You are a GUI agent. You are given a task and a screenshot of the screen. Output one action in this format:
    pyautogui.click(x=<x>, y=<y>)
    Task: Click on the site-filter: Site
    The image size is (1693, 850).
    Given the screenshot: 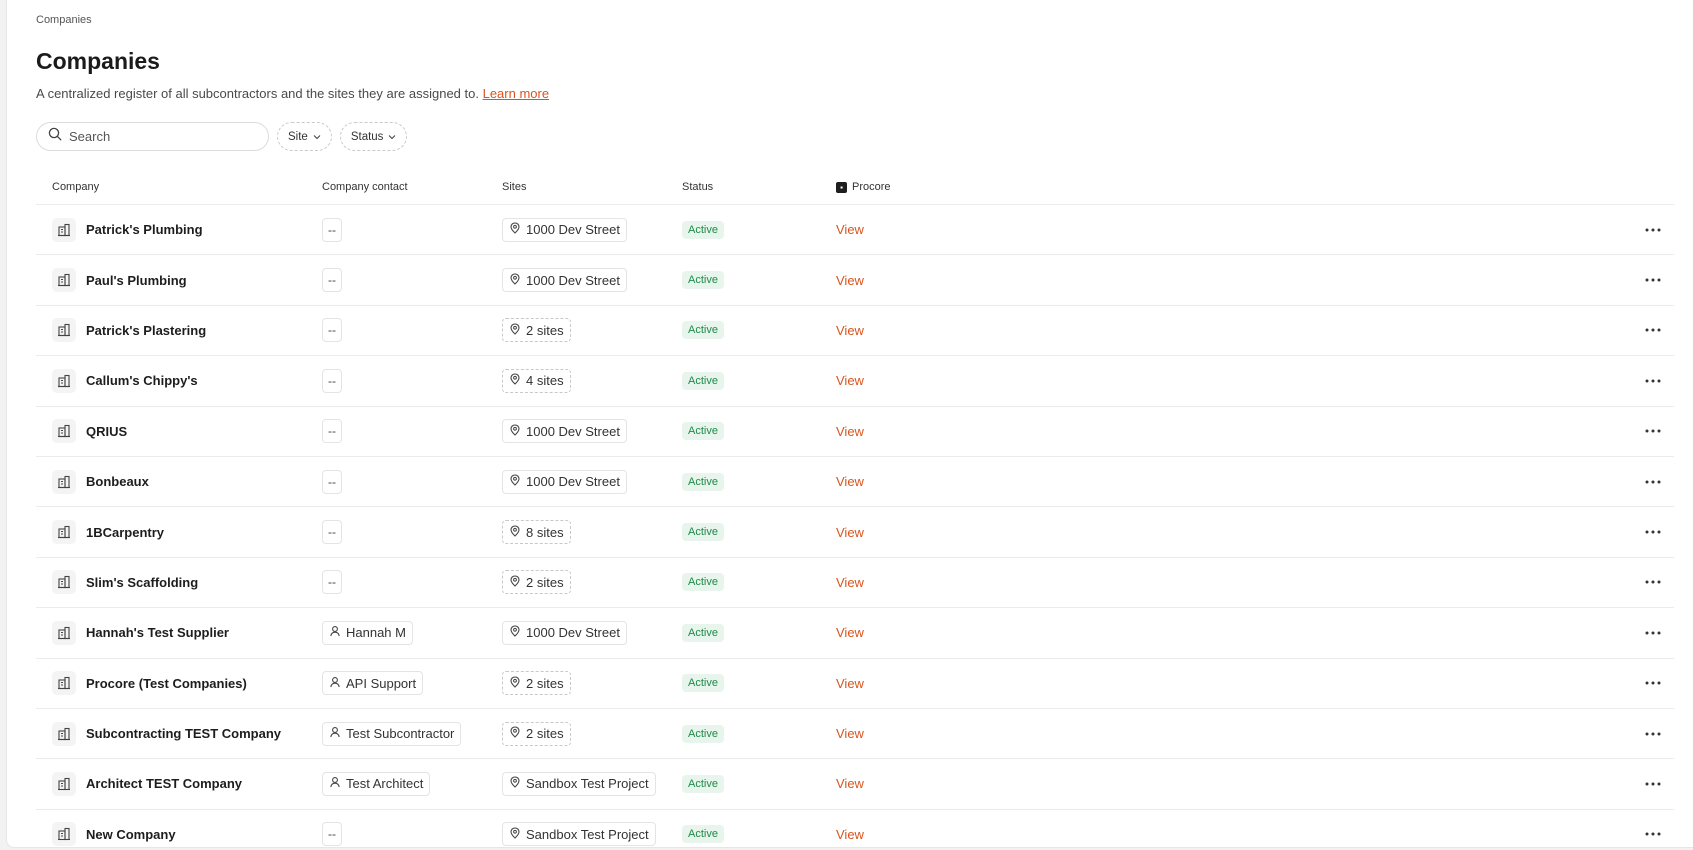 What is the action you would take?
    pyautogui.click(x=304, y=136)
    